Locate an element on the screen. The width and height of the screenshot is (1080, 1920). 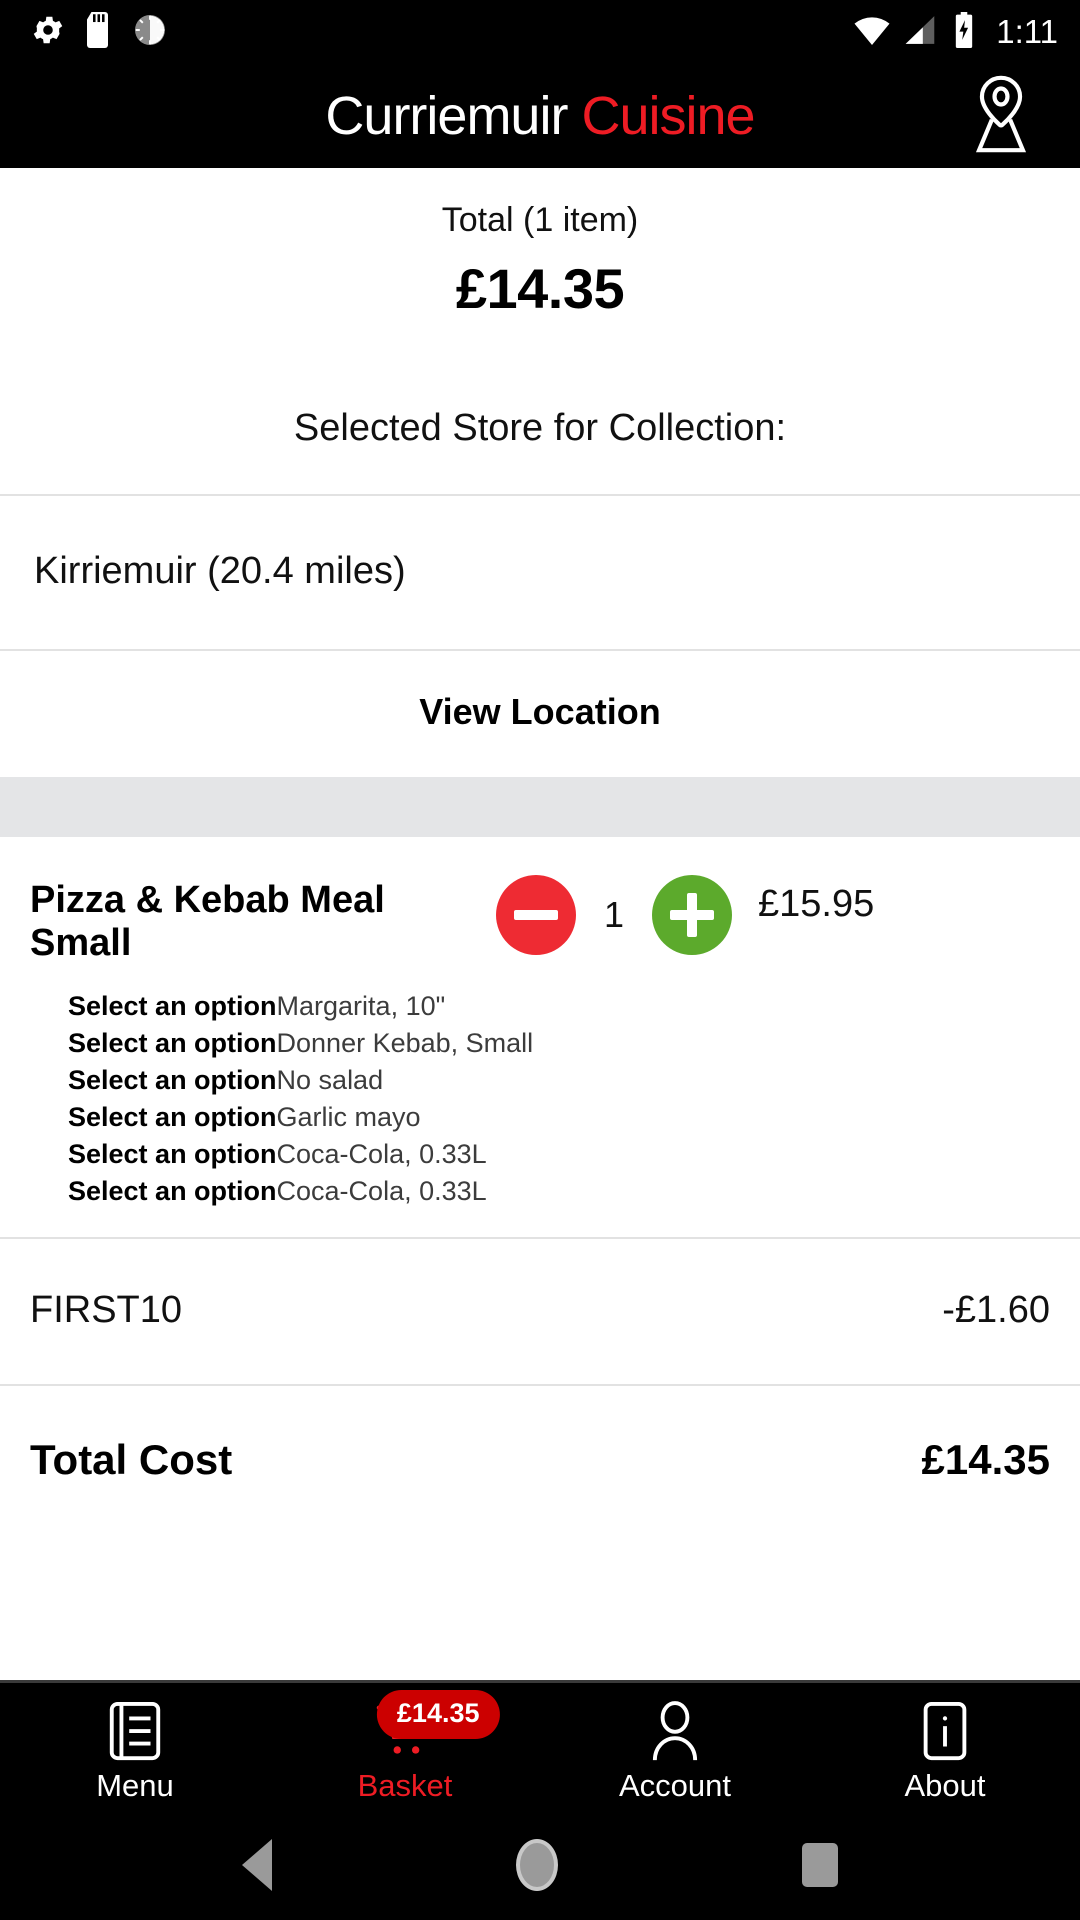
shopping-cart-icon: £14.35 is located at coordinates (436, 1728).